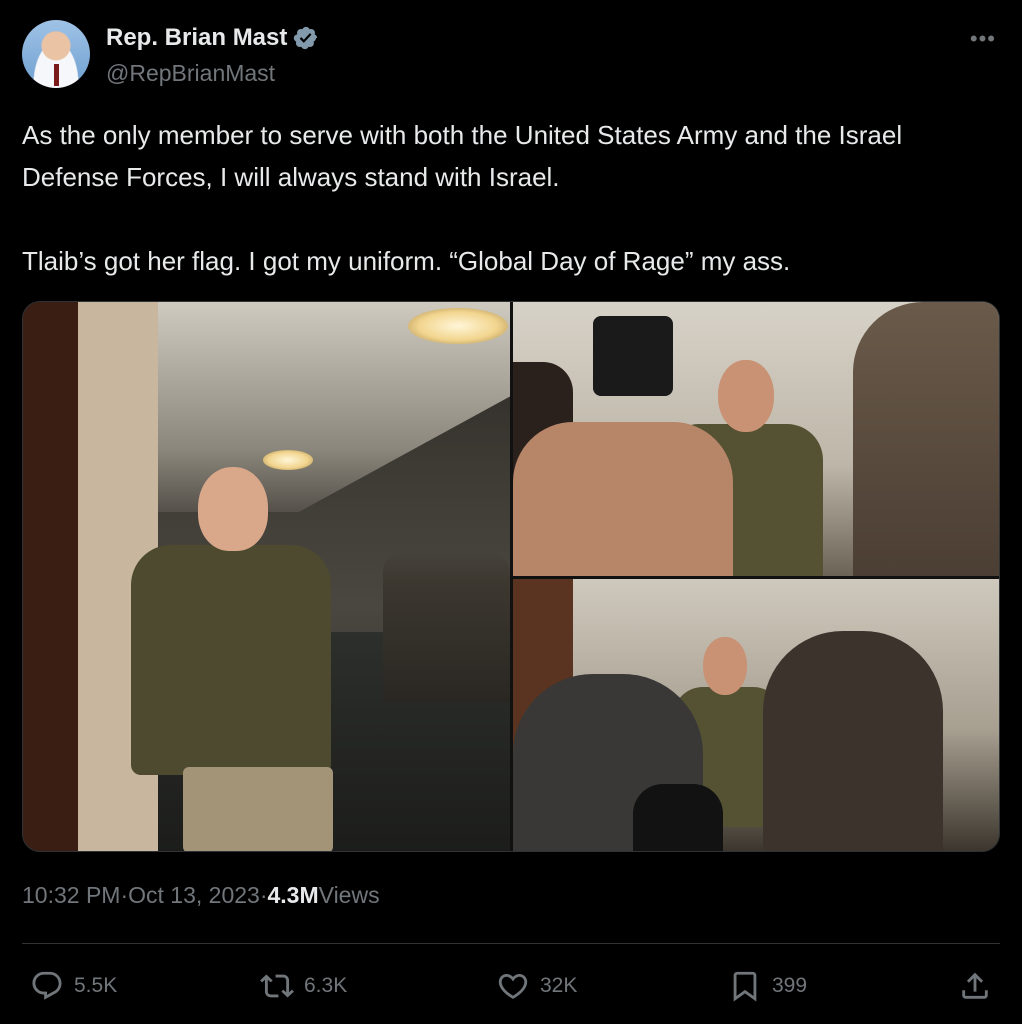 Image resolution: width=1022 pixels, height=1024 pixels. What do you see at coordinates (756, 715) in the screenshot?
I see `photo-press-scrum` at bounding box center [756, 715].